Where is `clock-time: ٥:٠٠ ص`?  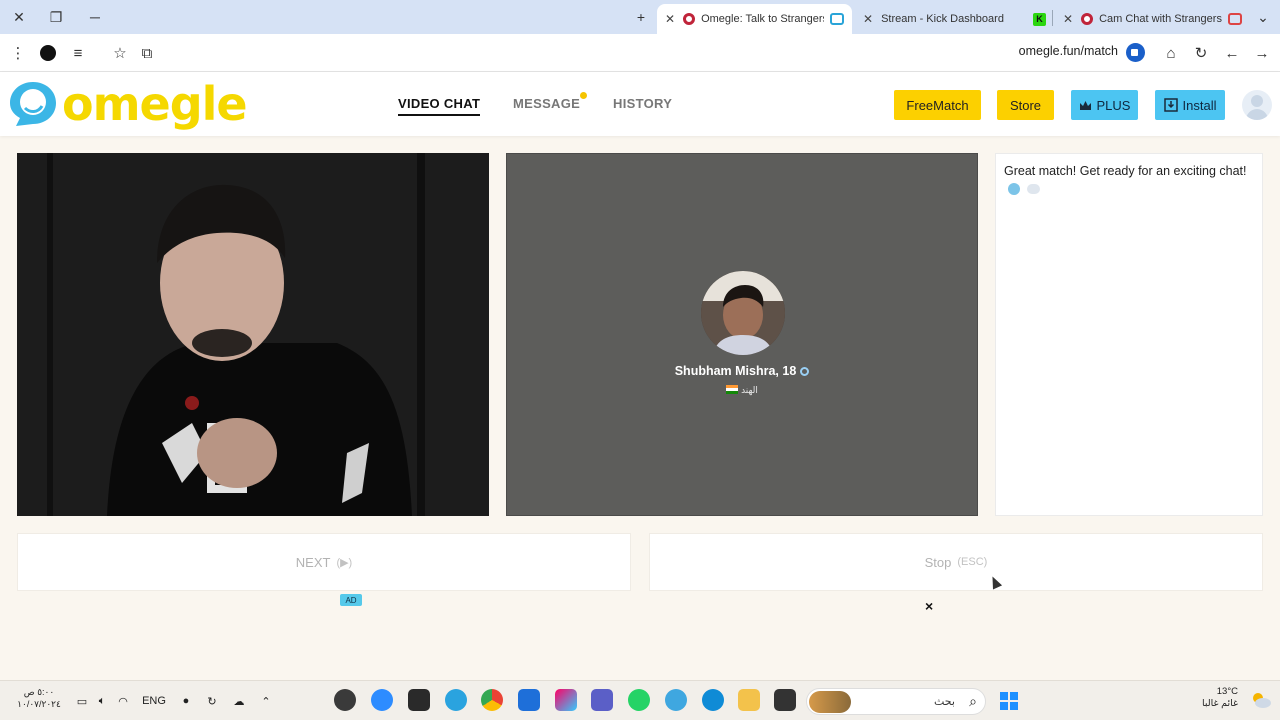 clock-time: ٥:٠٠ ص is located at coordinates (39, 692).